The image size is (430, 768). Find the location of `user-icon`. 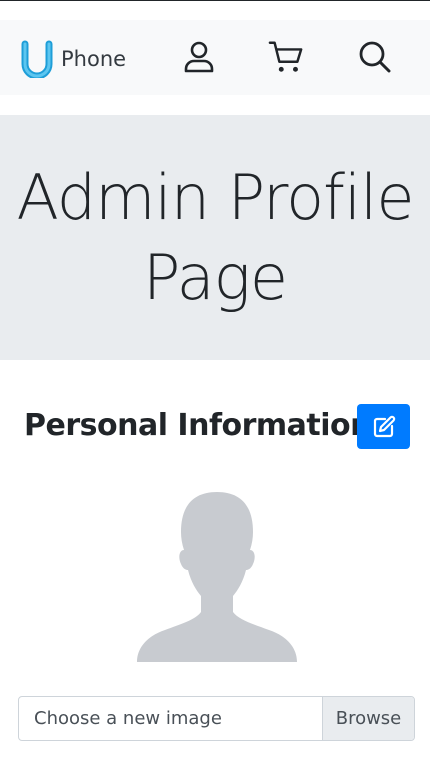

user-icon is located at coordinates (199, 57).